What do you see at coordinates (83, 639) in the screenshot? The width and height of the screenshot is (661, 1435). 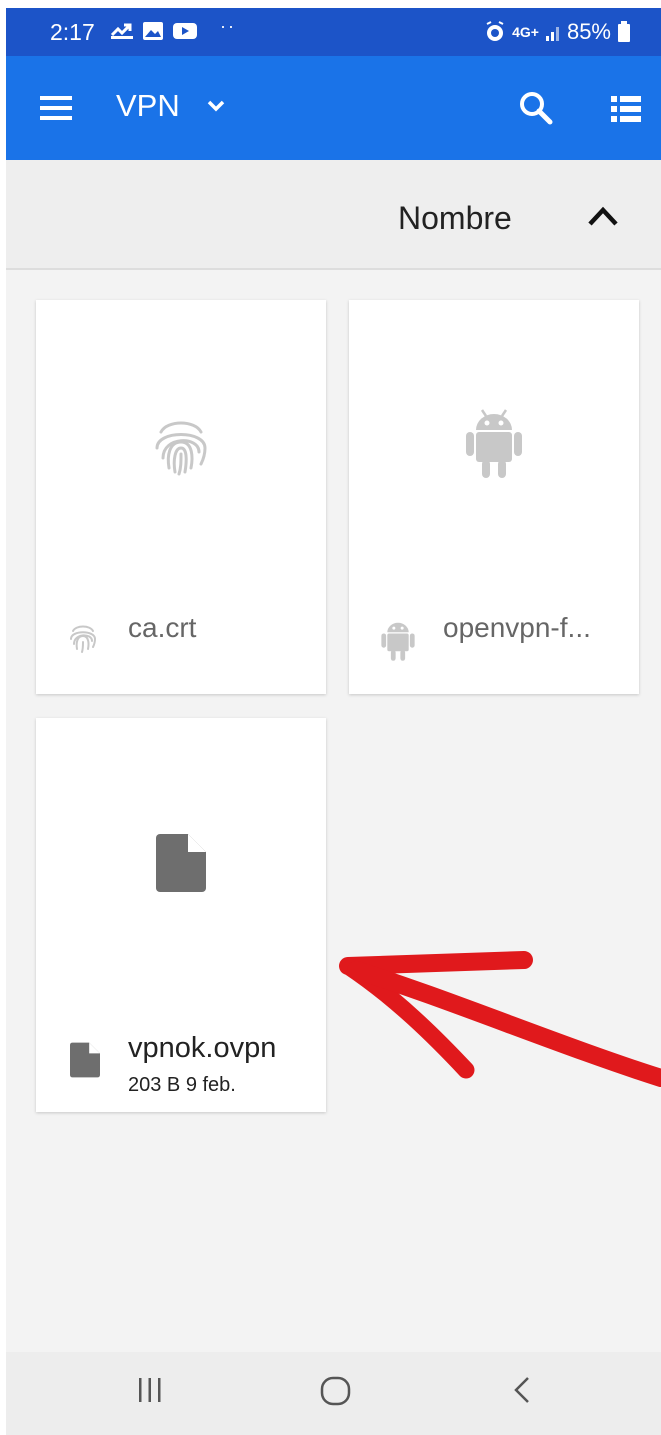 I see `fingerprint-small-icon` at bounding box center [83, 639].